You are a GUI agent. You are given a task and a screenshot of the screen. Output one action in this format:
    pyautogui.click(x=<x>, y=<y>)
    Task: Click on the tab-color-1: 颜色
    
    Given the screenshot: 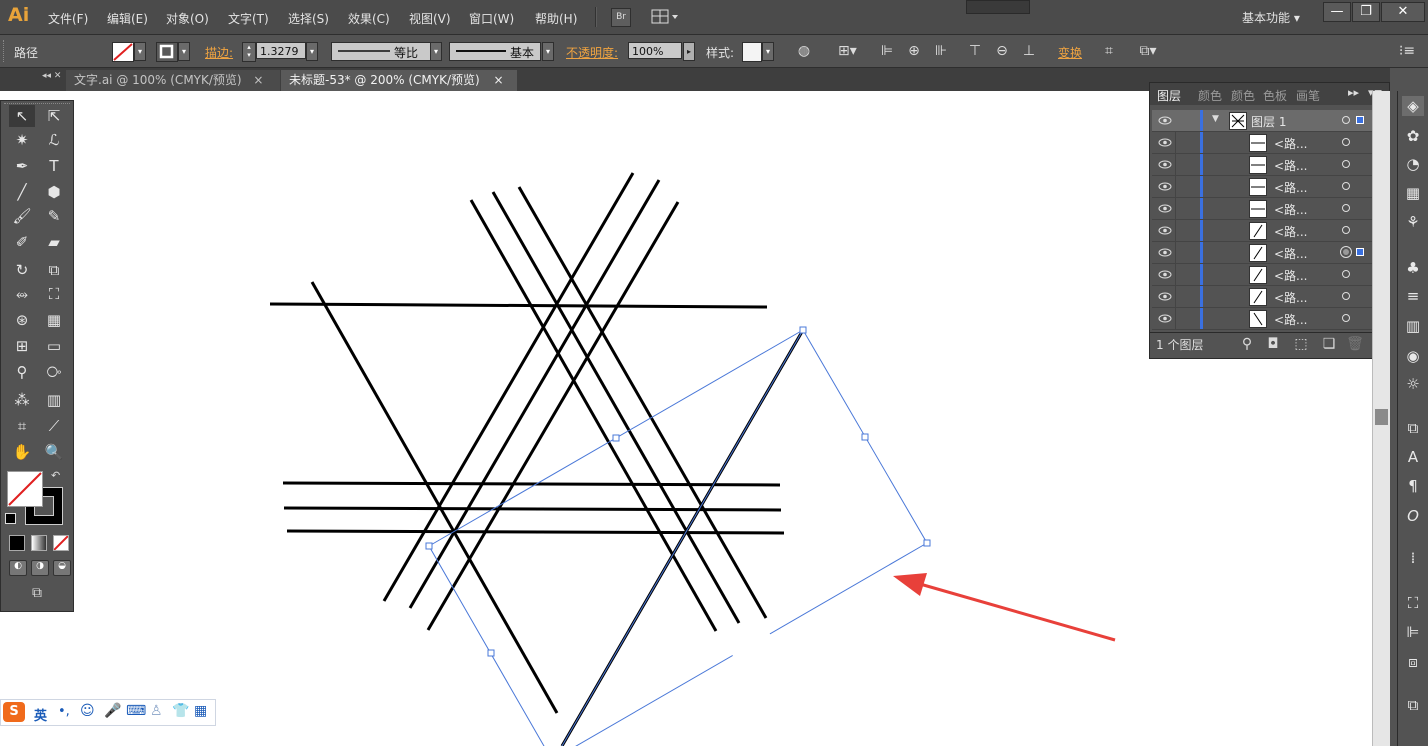 What is the action you would take?
    pyautogui.click(x=1210, y=95)
    